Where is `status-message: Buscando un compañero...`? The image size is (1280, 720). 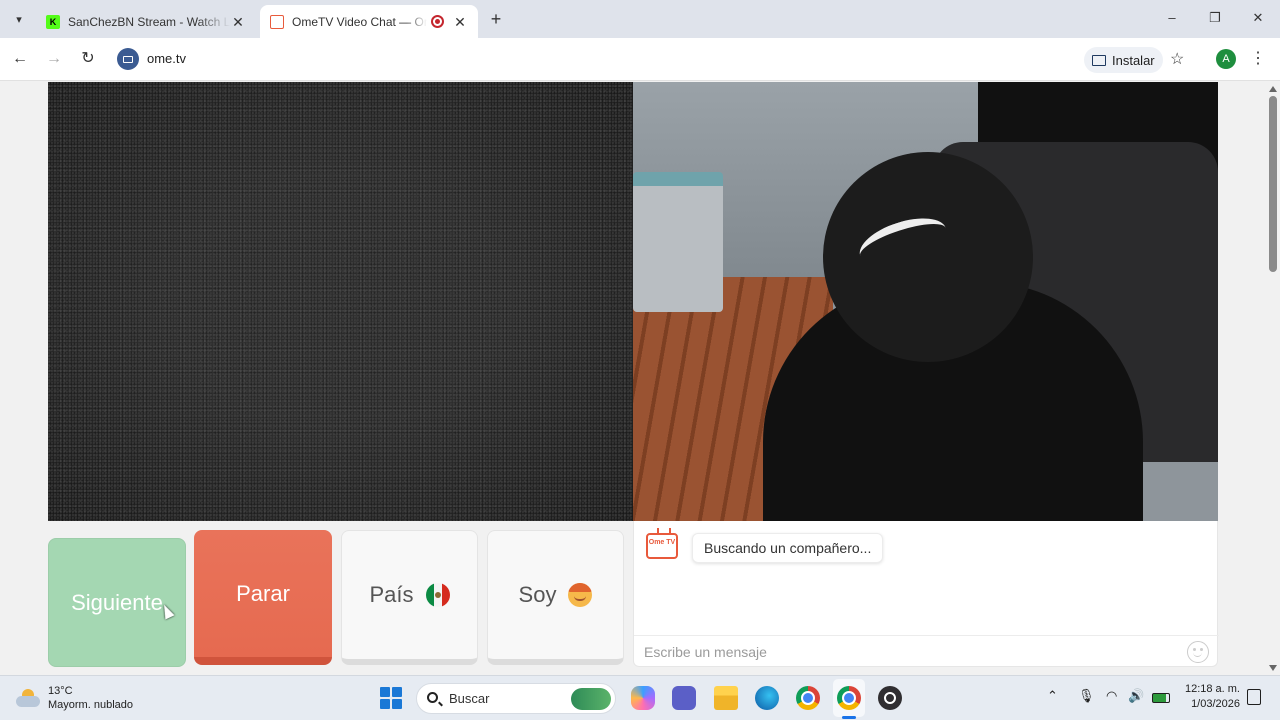 status-message: Buscando un compañero... is located at coordinates (788, 548).